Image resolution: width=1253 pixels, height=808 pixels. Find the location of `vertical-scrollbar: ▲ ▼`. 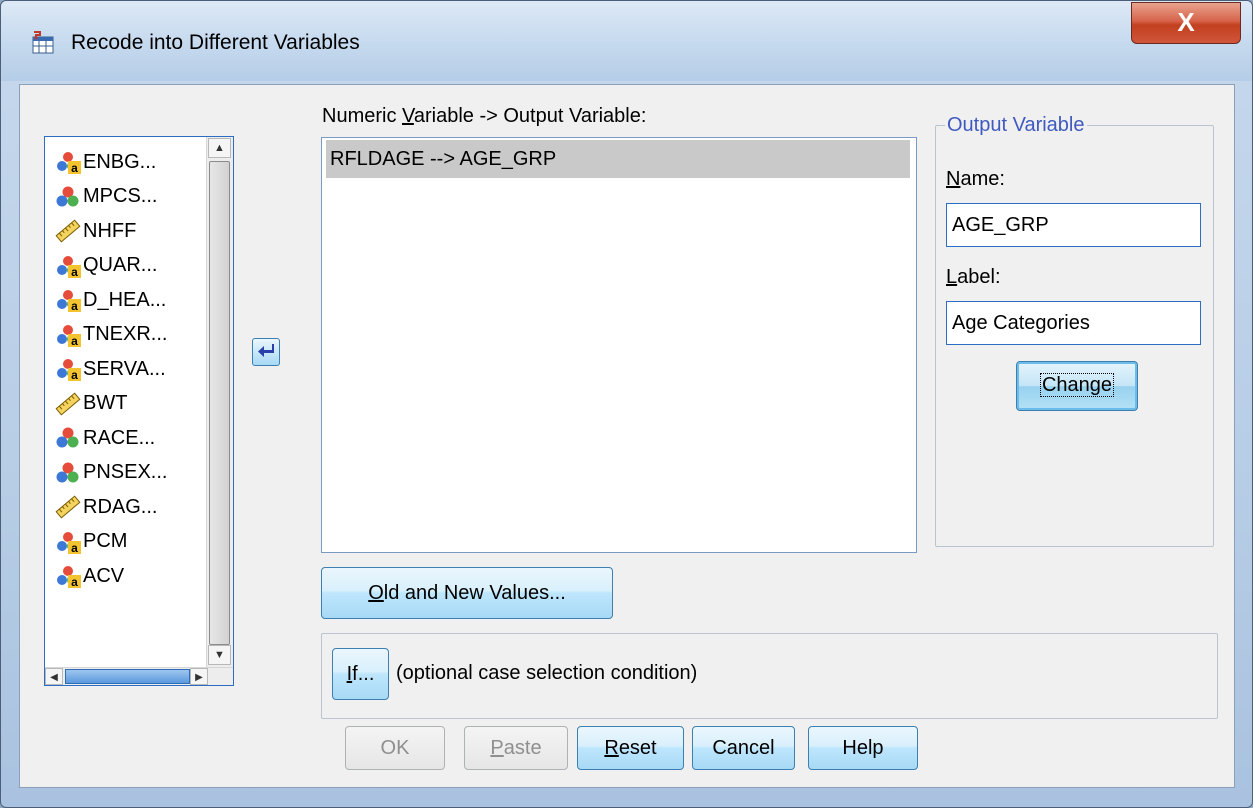

vertical-scrollbar: ▲ ▼ is located at coordinates (219, 402).